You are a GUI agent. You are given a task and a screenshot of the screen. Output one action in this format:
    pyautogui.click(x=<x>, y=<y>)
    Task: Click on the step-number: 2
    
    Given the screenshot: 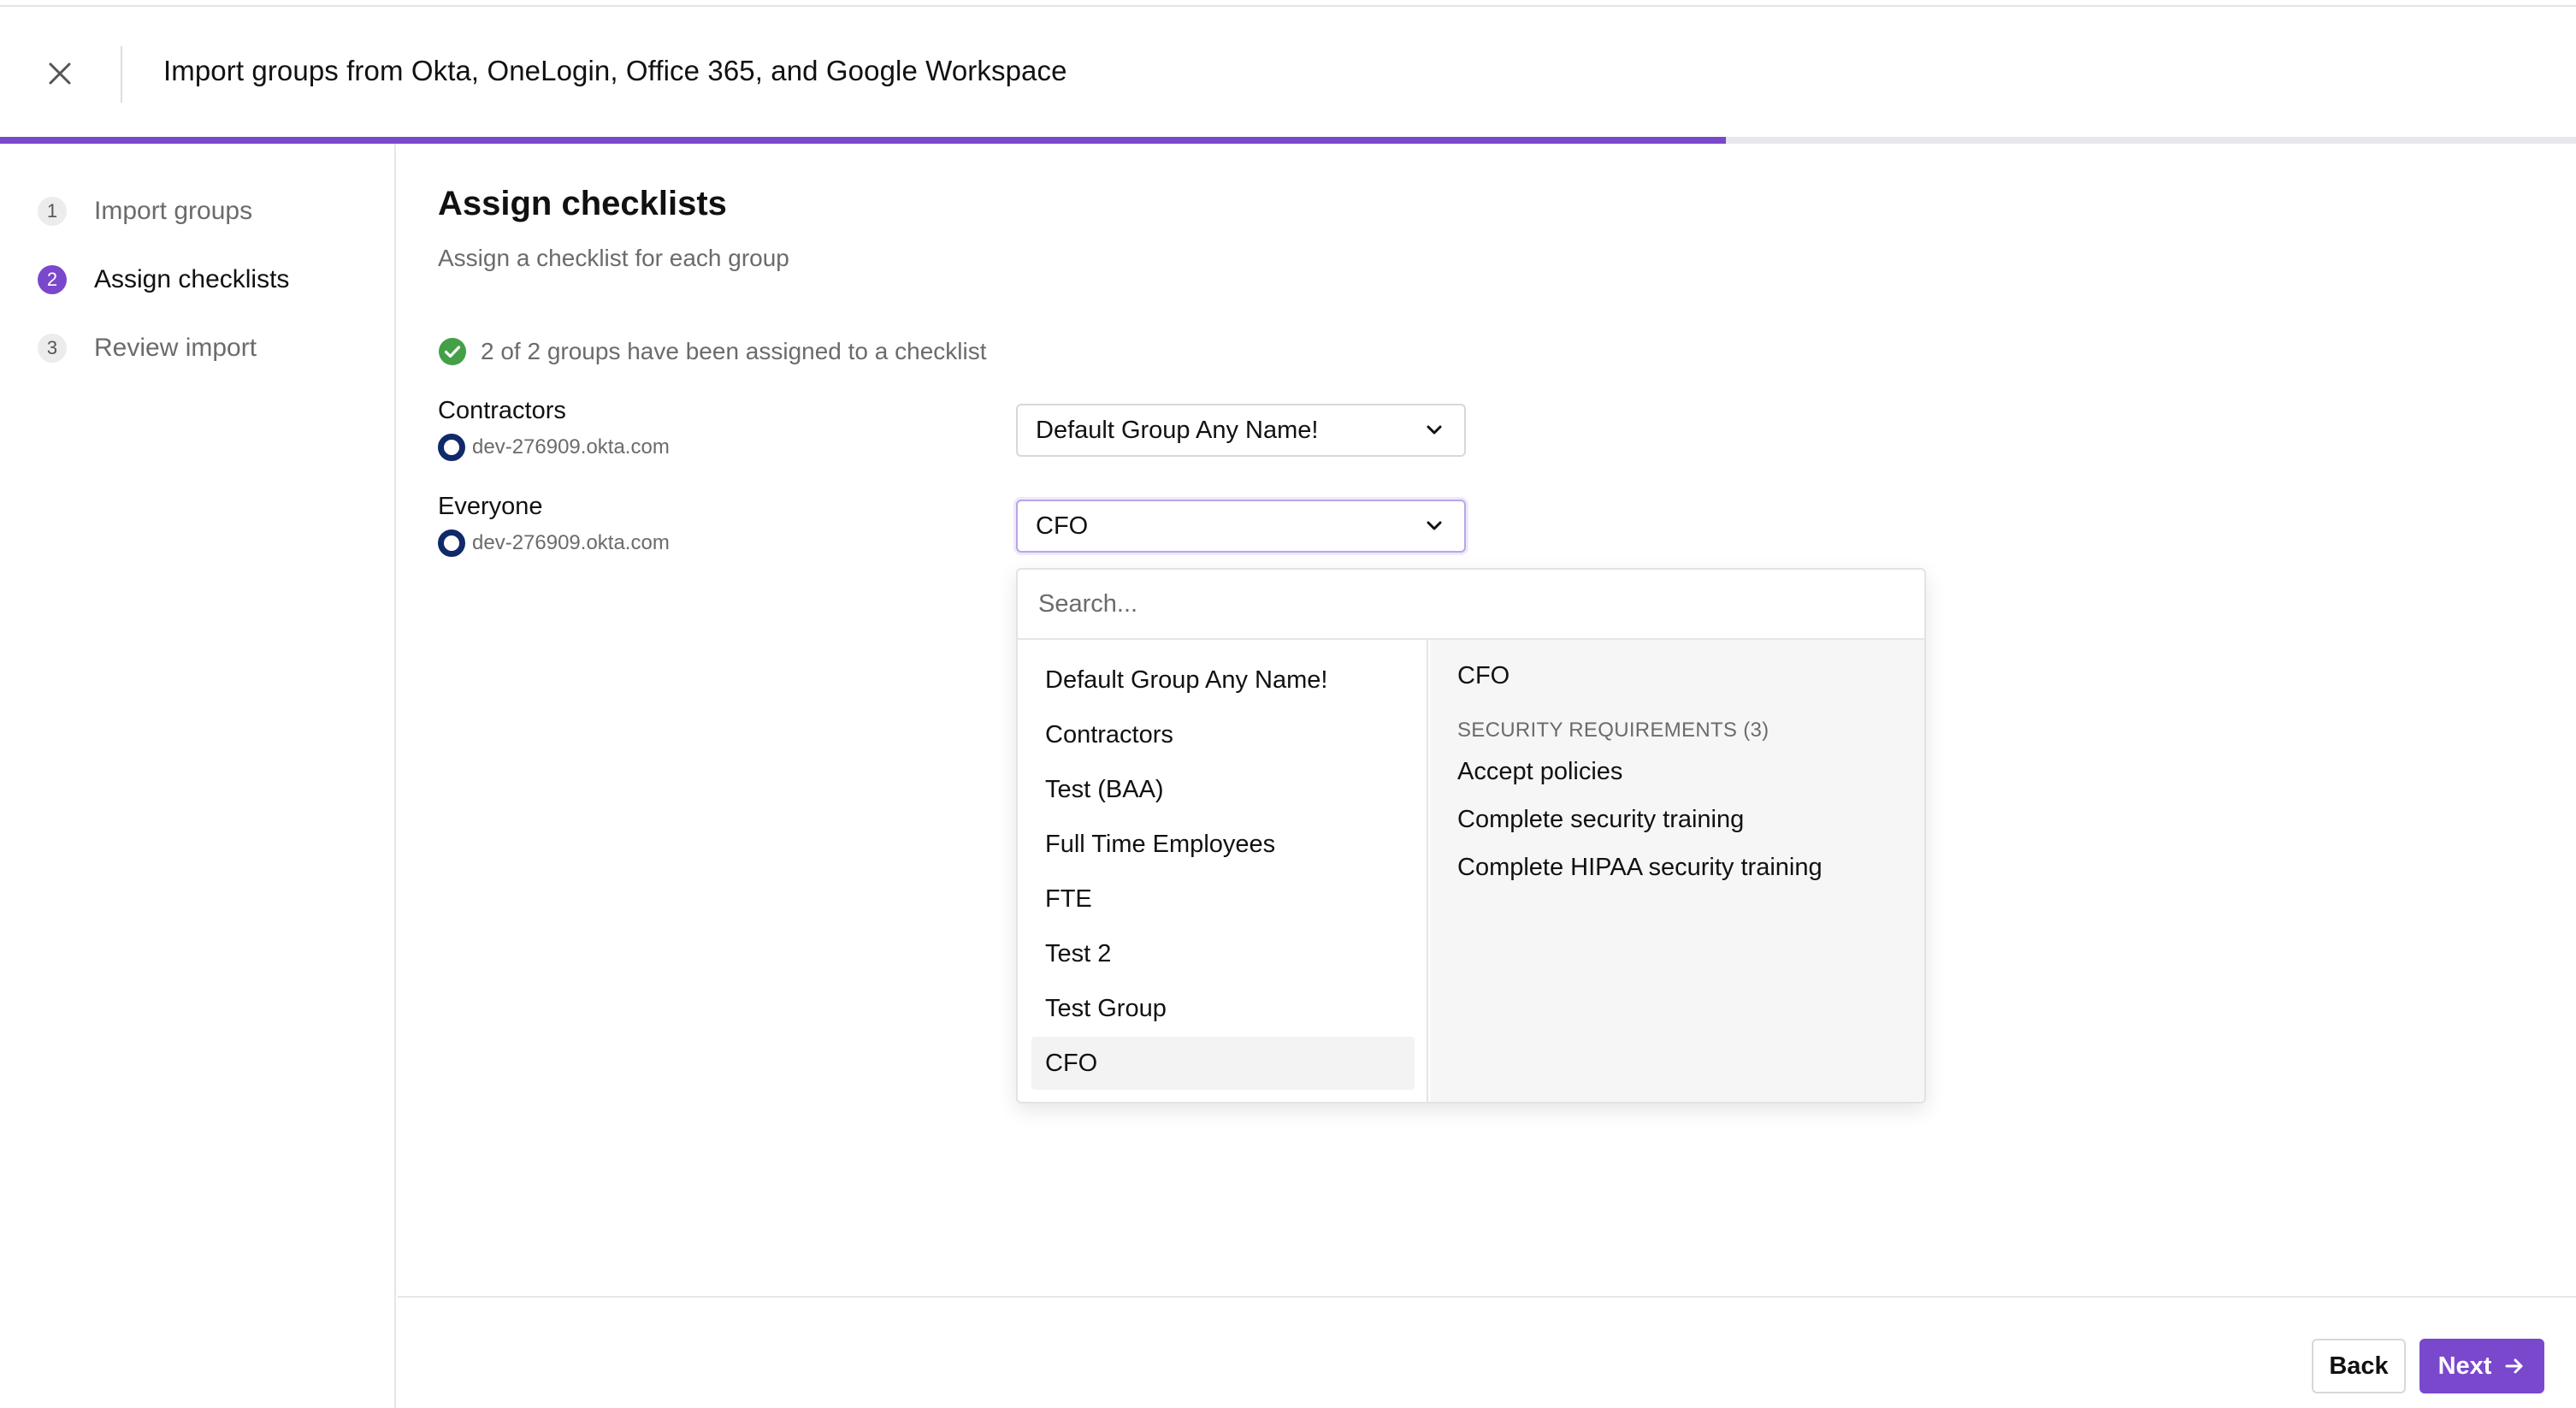 What is the action you would take?
    pyautogui.click(x=52, y=279)
    